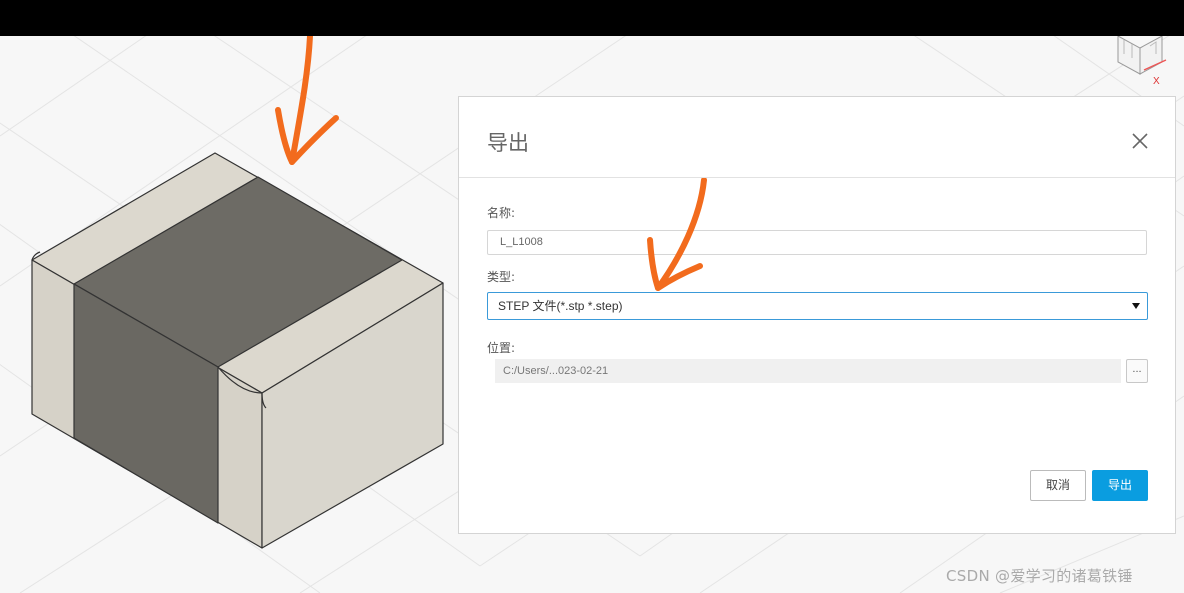 The width and height of the screenshot is (1184, 593). What do you see at coordinates (677, 234) in the screenshot?
I see `annotation-arrow-type` at bounding box center [677, 234].